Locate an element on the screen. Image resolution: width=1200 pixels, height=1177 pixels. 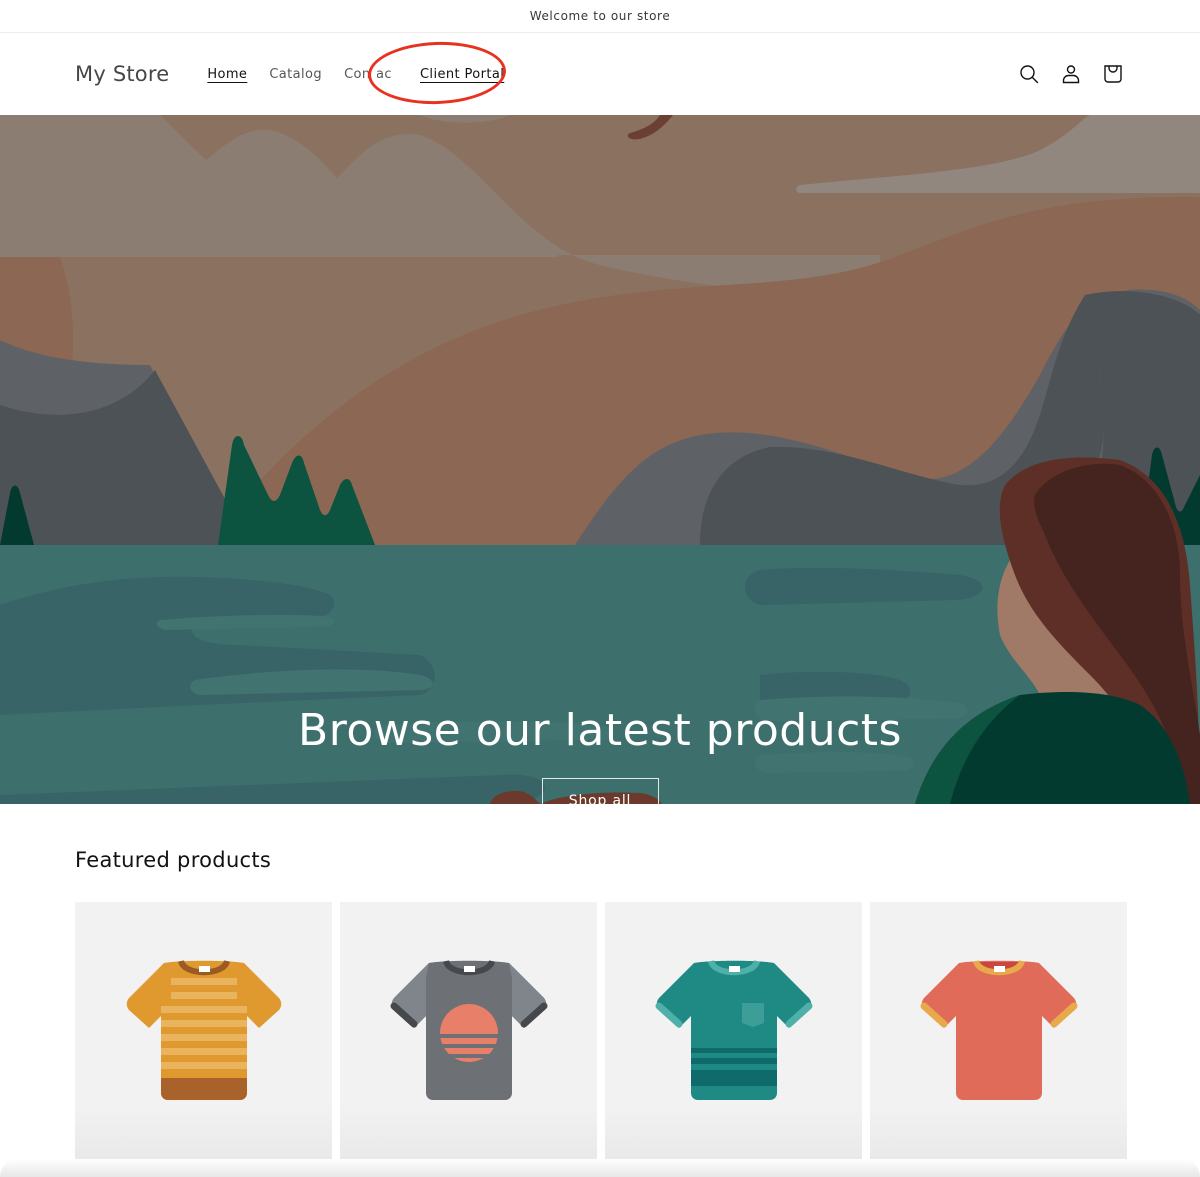
product-card-striped-orange-tshirt is located at coordinates (203, 1030).